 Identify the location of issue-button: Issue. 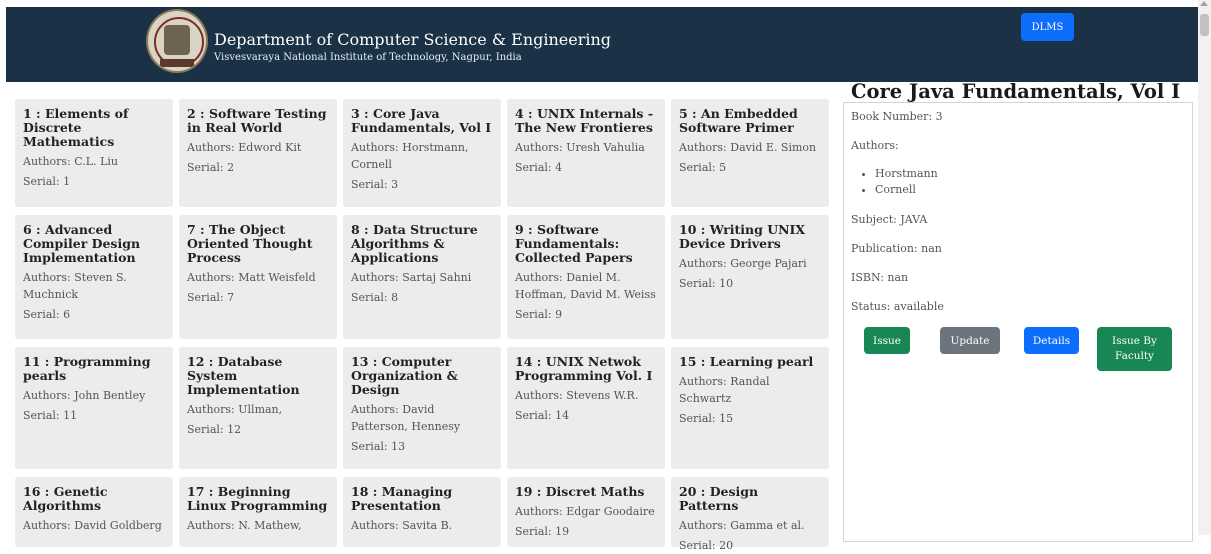
(887, 340).